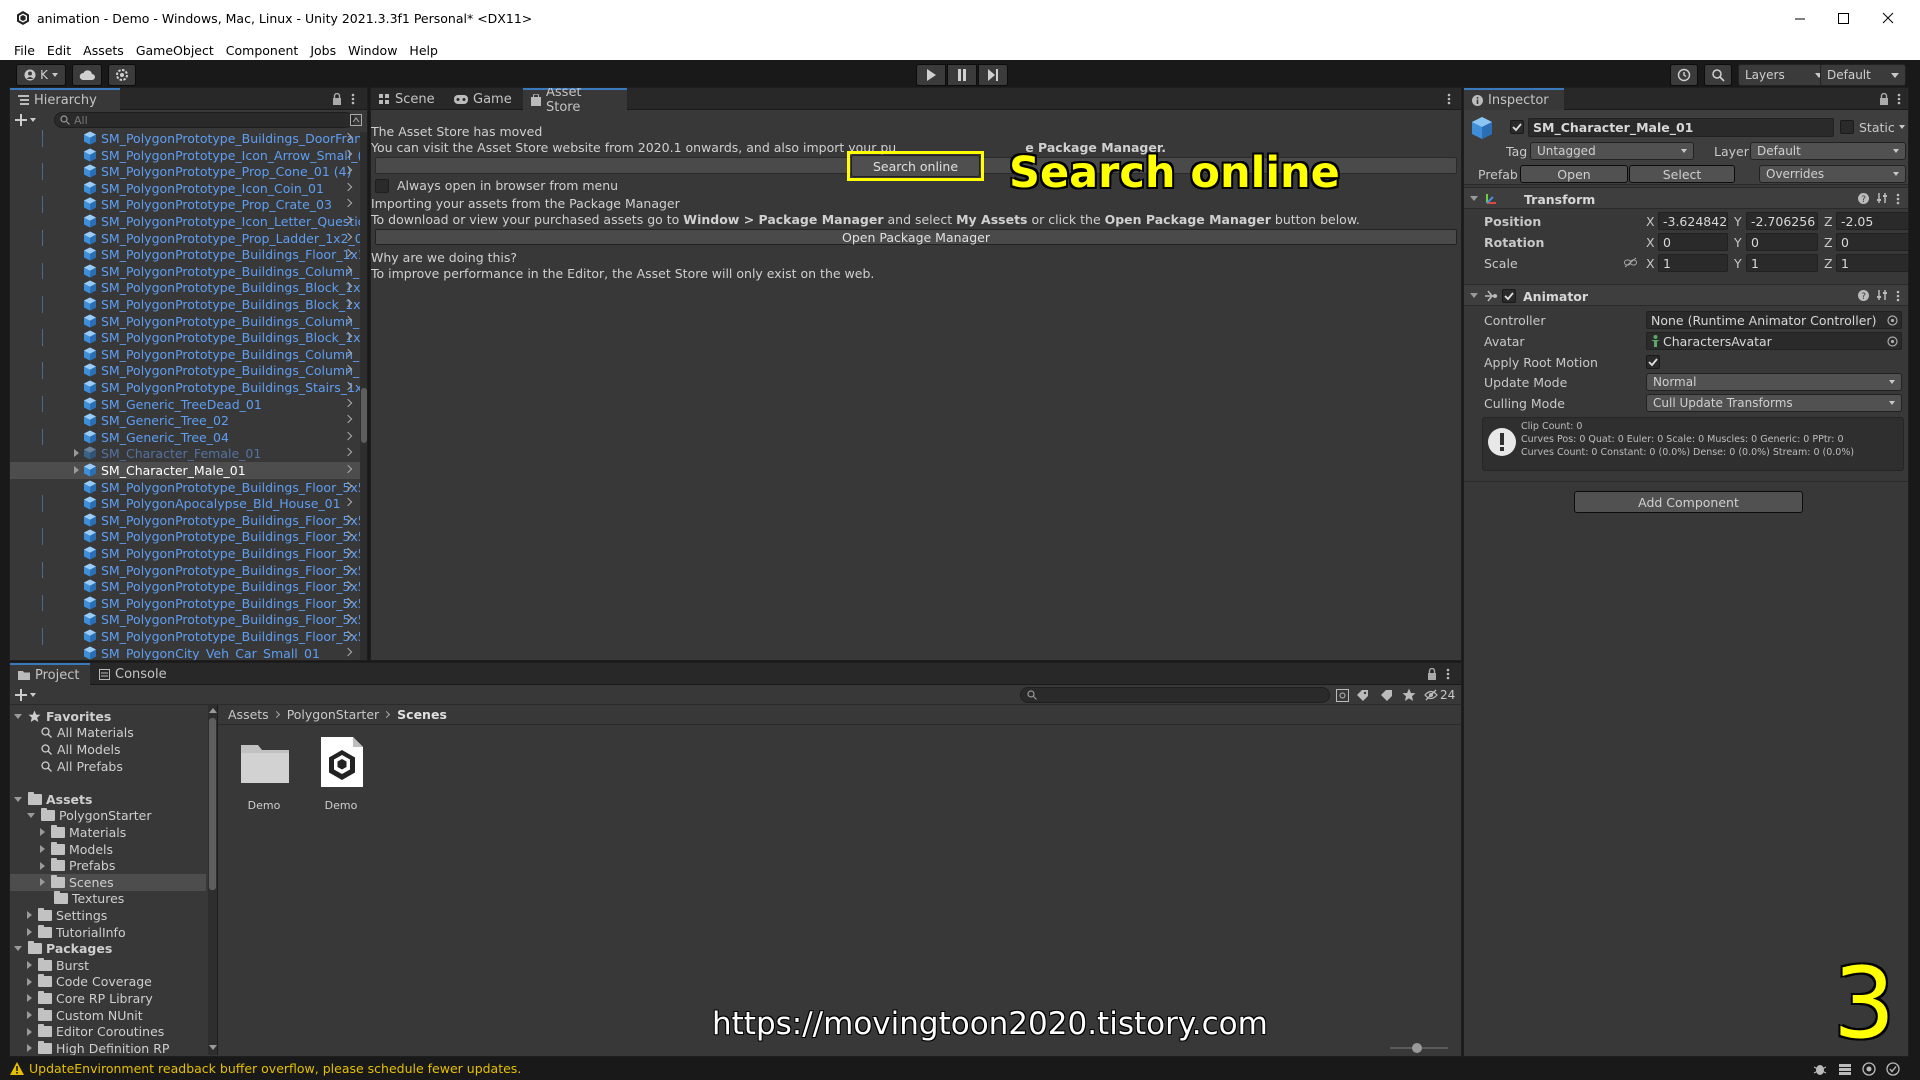 The image size is (1920, 1080). What do you see at coordinates (31, 816) in the screenshot?
I see `expand-arrow-down-icon` at bounding box center [31, 816].